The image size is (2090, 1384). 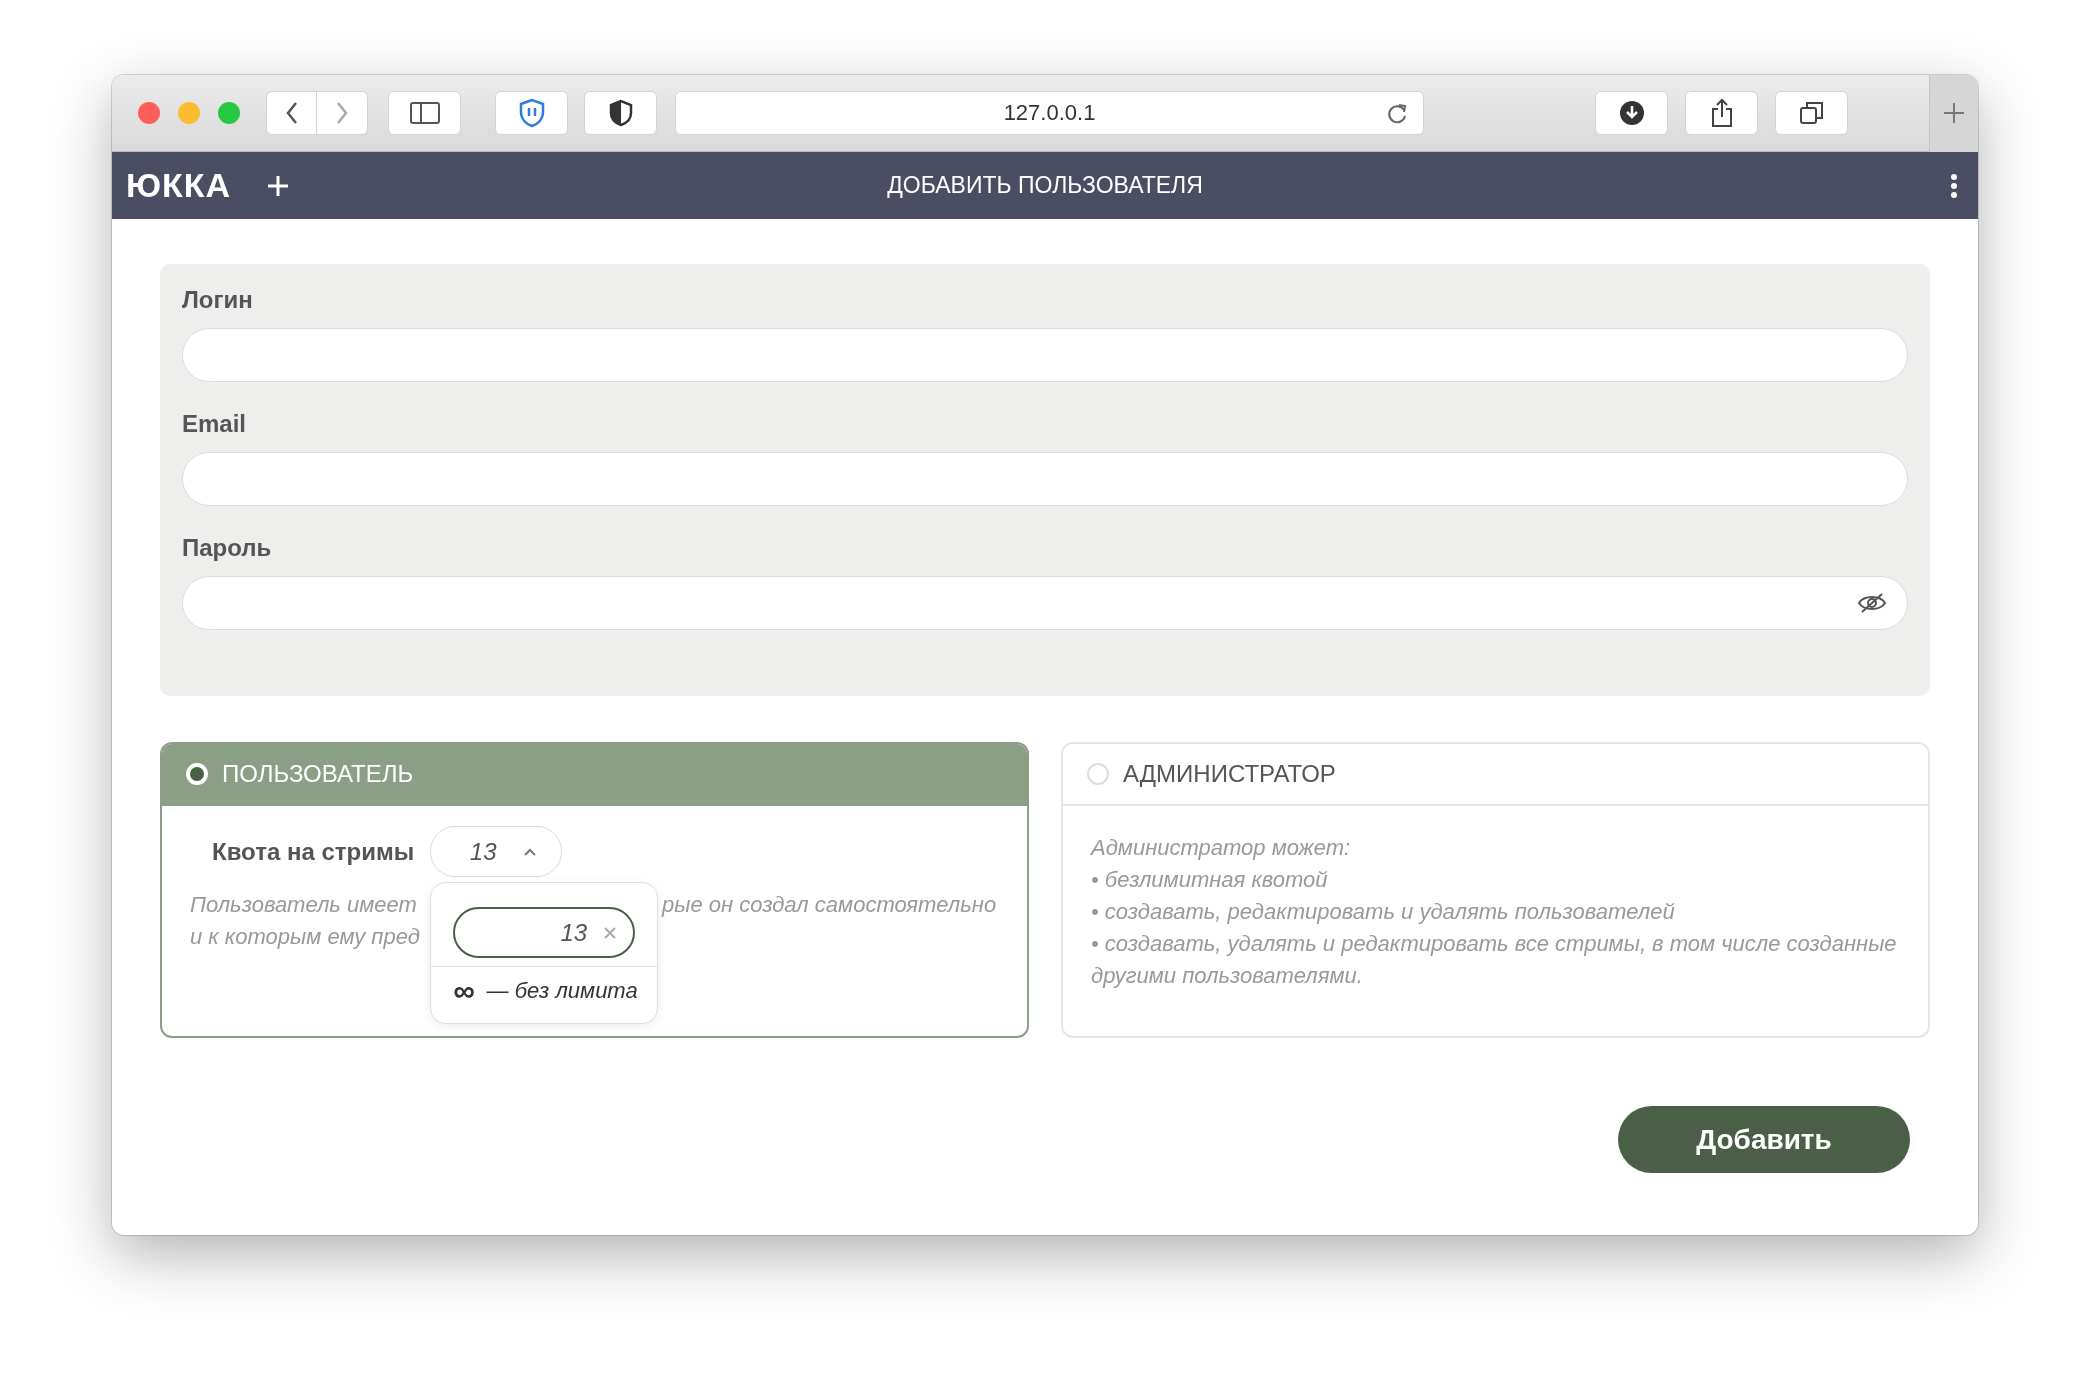 I want to click on description-text: Пользователь имеет, so click(x=304, y=905).